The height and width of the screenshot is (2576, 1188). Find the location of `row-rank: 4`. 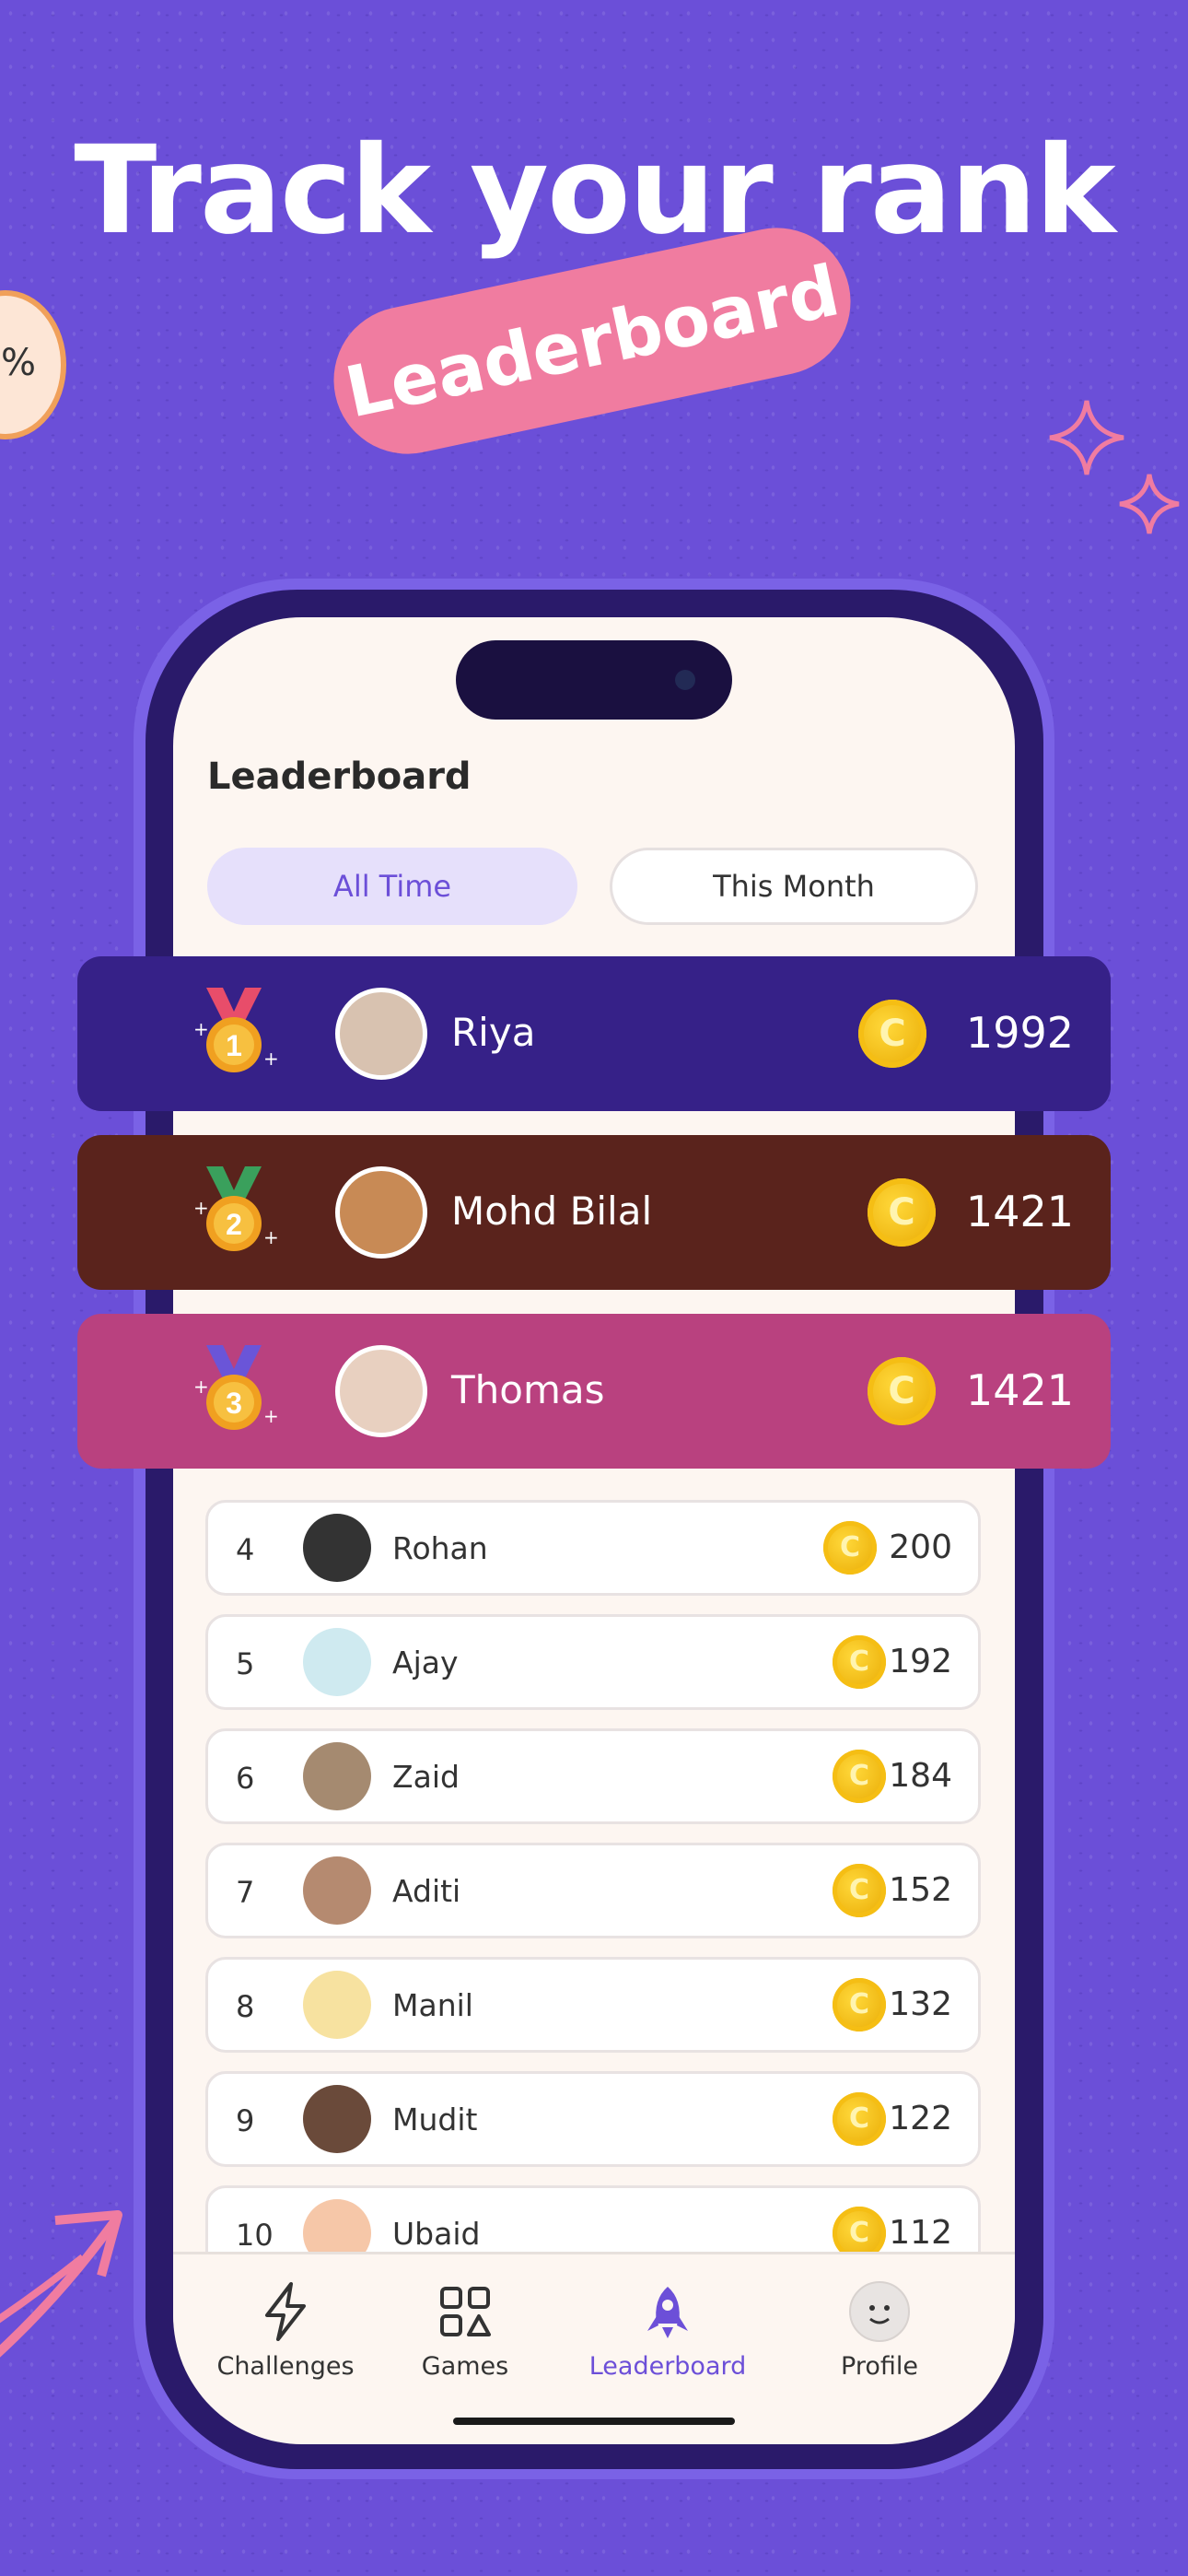

row-rank: 4 is located at coordinates (246, 1549).